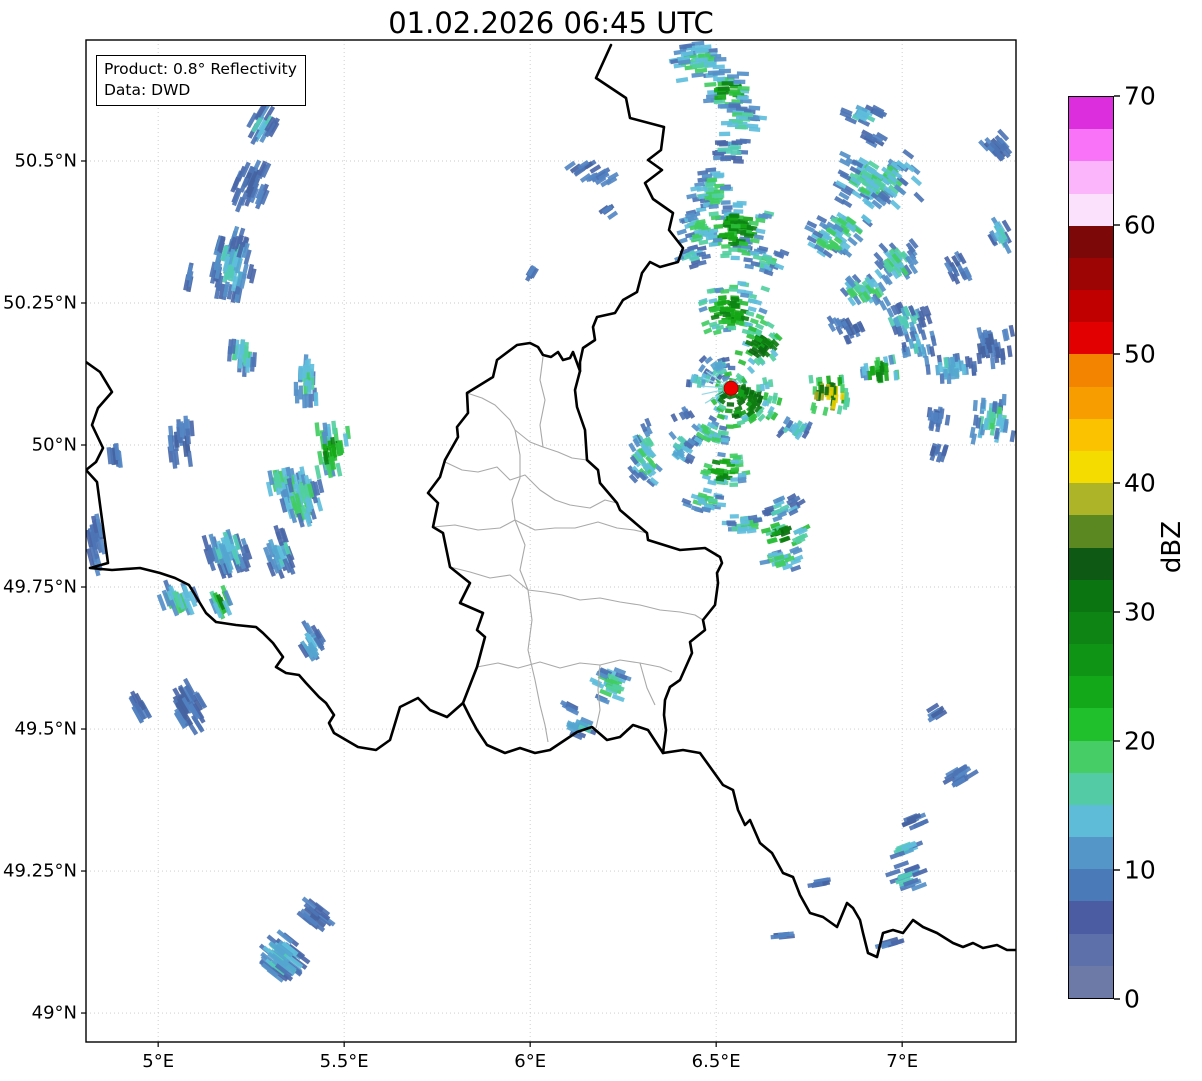  Describe the element at coordinates (1117, 547) in the screenshot. I see `colorbar-tick-marks` at that location.